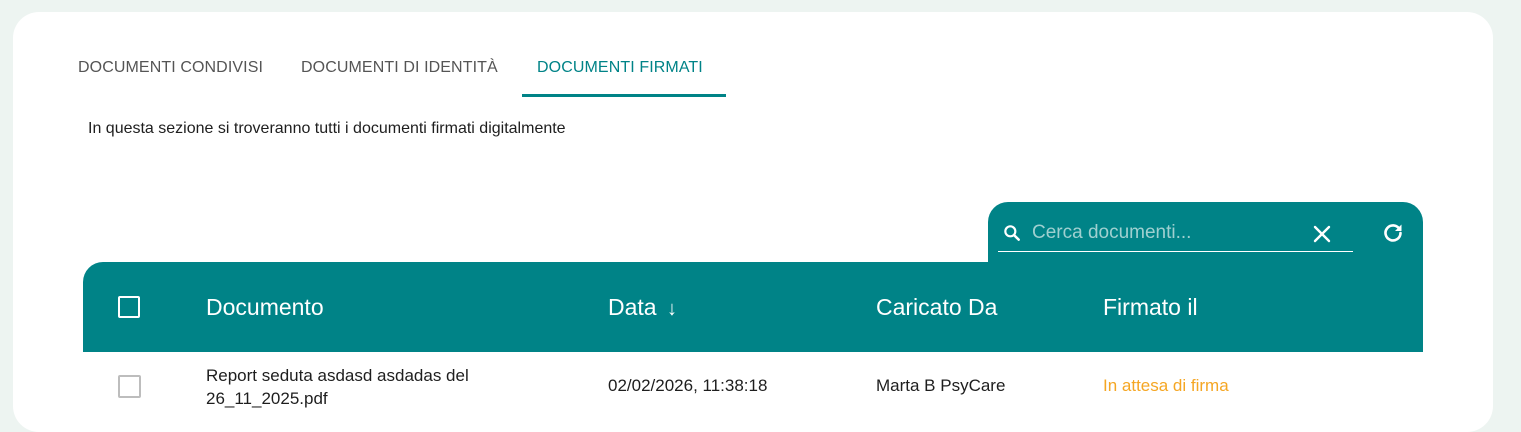  What do you see at coordinates (624, 77) in the screenshot?
I see `tab-signed-documents: DOCUMENTI FIRMATI` at bounding box center [624, 77].